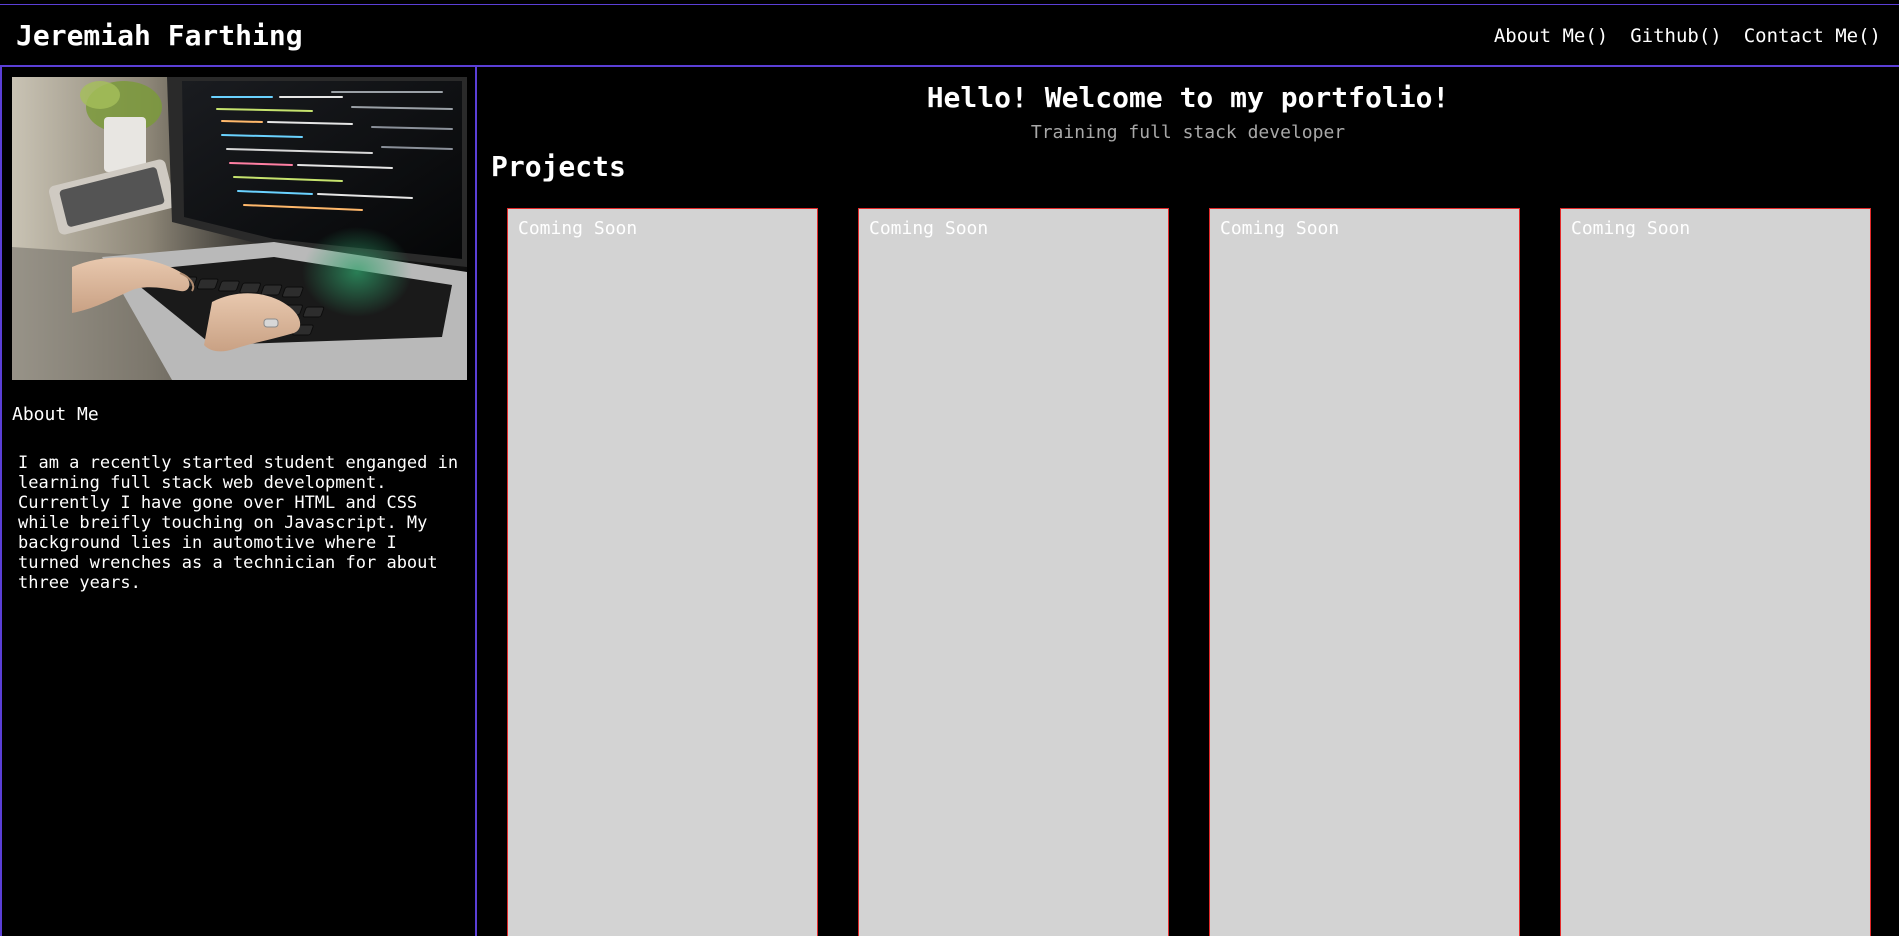 The height and width of the screenshot is (936, 1899). Describe the element at coordinates (1188, 97) in the screenshot. I see `welcome-title: Hello! Welcome to my portfolio!` at that location.